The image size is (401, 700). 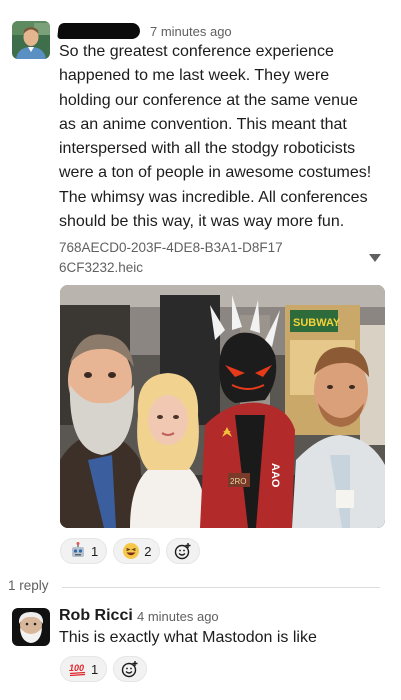 I want to click on reaction-hundred: 100 1, so click(x=84, y=669).